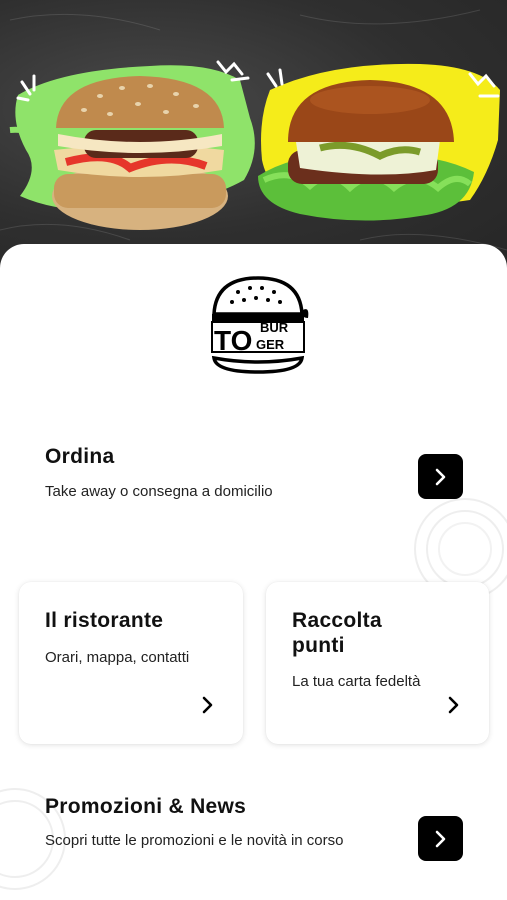  I want to click on promo-button, so click(440, 838).